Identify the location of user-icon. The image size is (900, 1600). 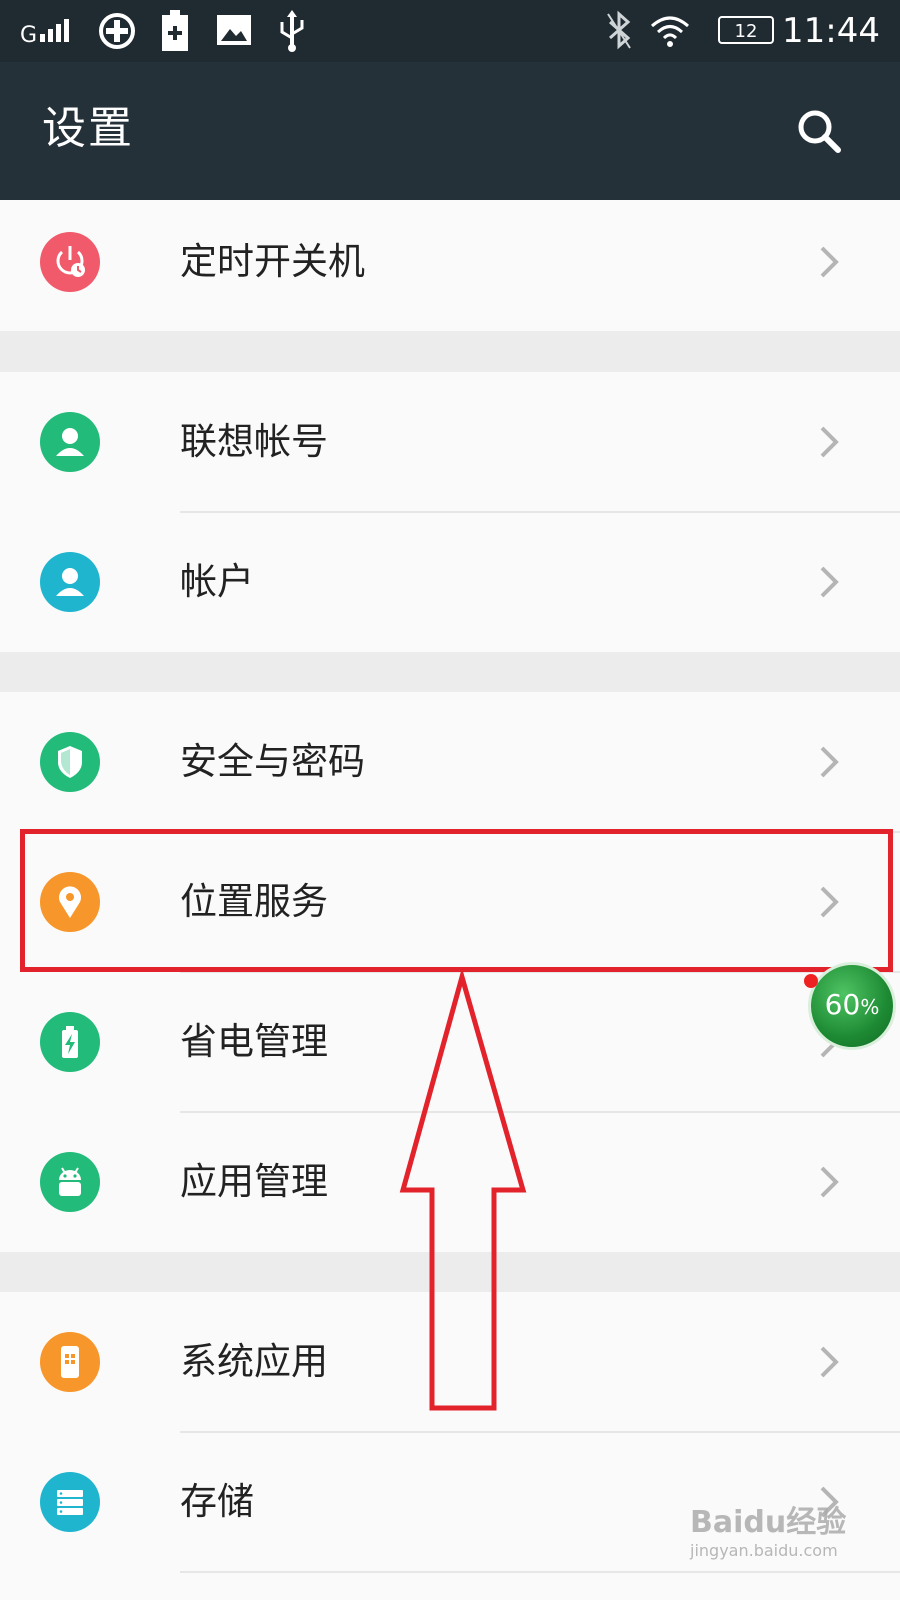
(70, 442).